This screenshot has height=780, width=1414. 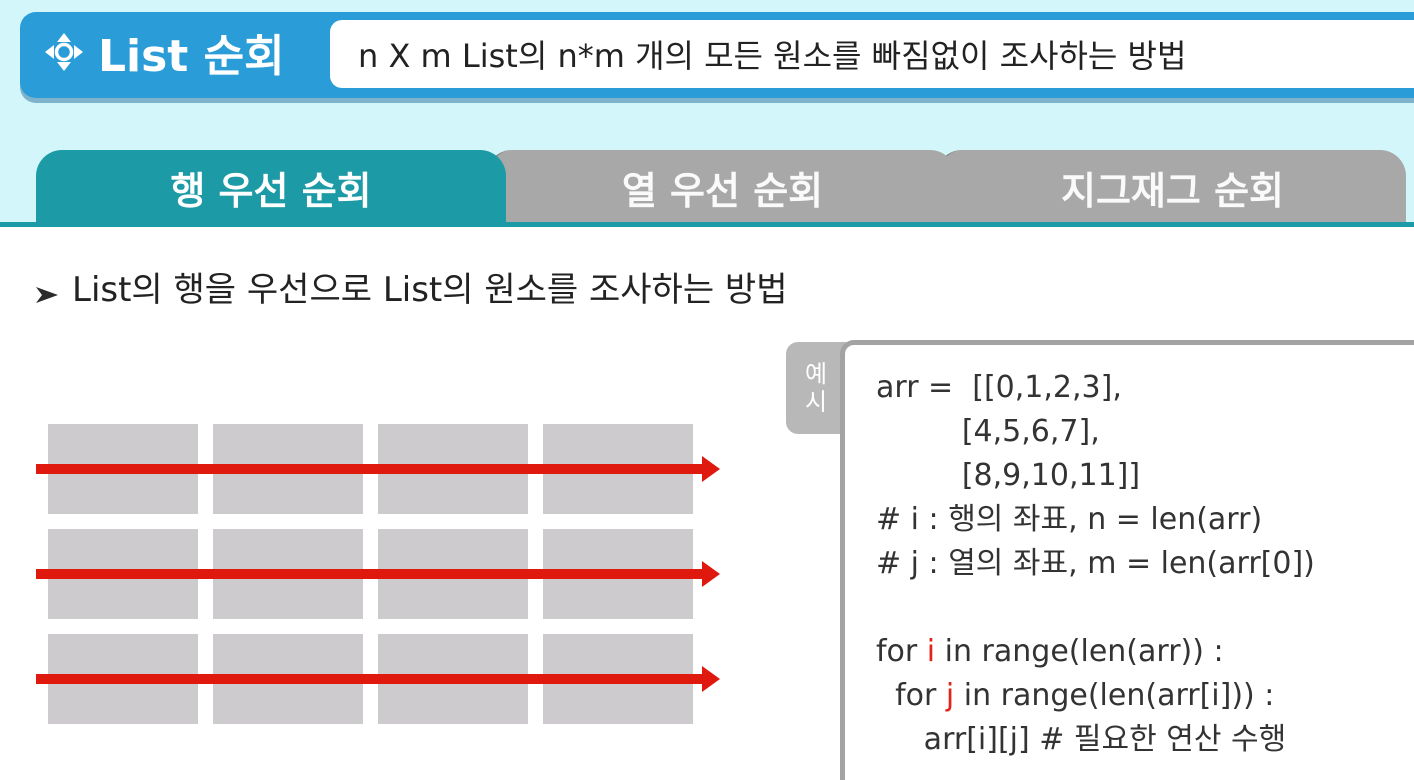 What do you see at coordinates (430, 289) in the screenshot?
I see `subtitle-text: List의 행을 우선으로 List의 원소를 조사하는 방법` at bounding box center [430, 289].